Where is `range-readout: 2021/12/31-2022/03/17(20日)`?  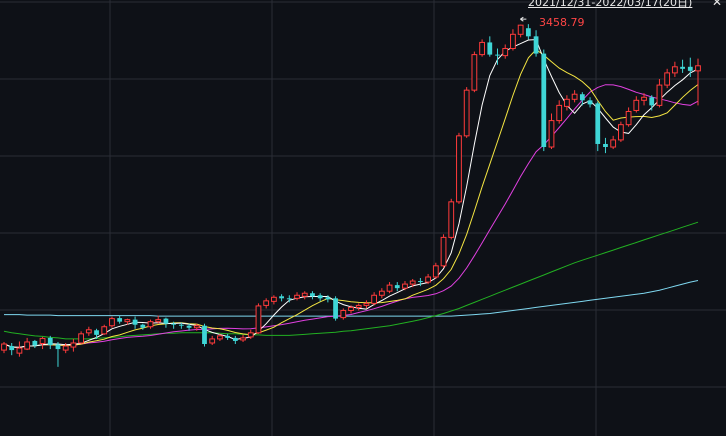
range-readout: 2021/12/31-2022/03/17(20日) is located at coordinates (610, 4).